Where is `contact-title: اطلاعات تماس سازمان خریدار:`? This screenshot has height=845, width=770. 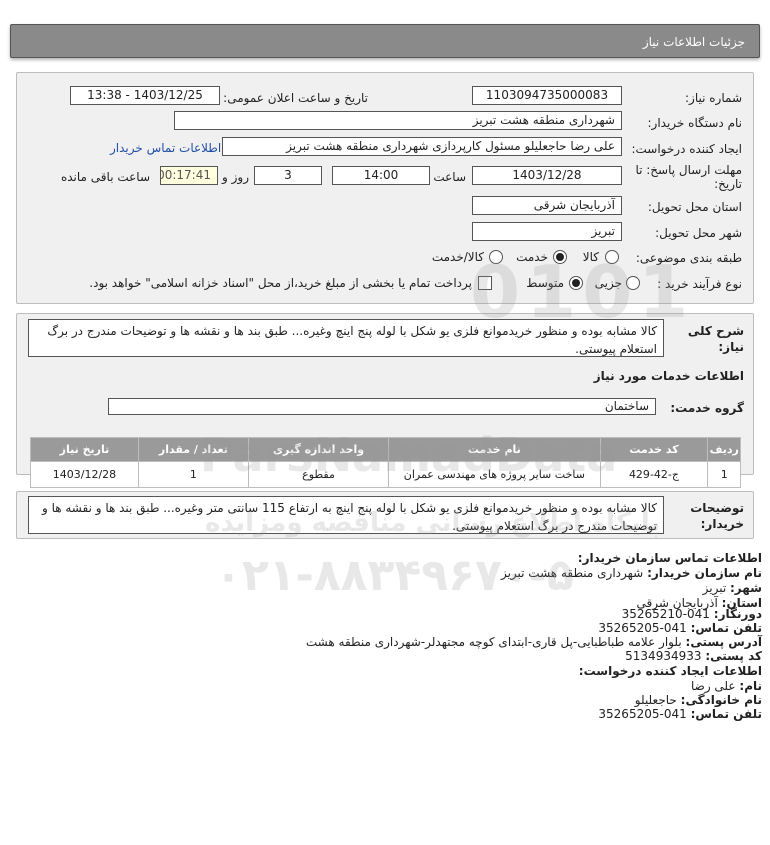
contact-title: اطلاعات تماس سازمان خریدار: is located at coordinates (669, 558).